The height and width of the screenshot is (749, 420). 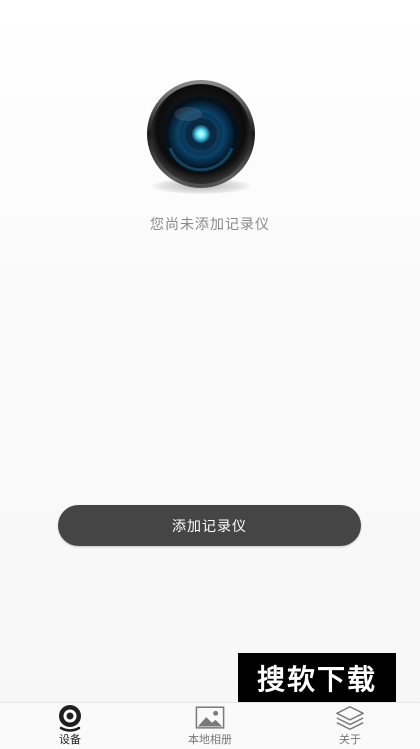 What do you see at coordinates (70, 739) in the screenshot?
I see `tab-label: 设备` at bounding box center [70, 739].